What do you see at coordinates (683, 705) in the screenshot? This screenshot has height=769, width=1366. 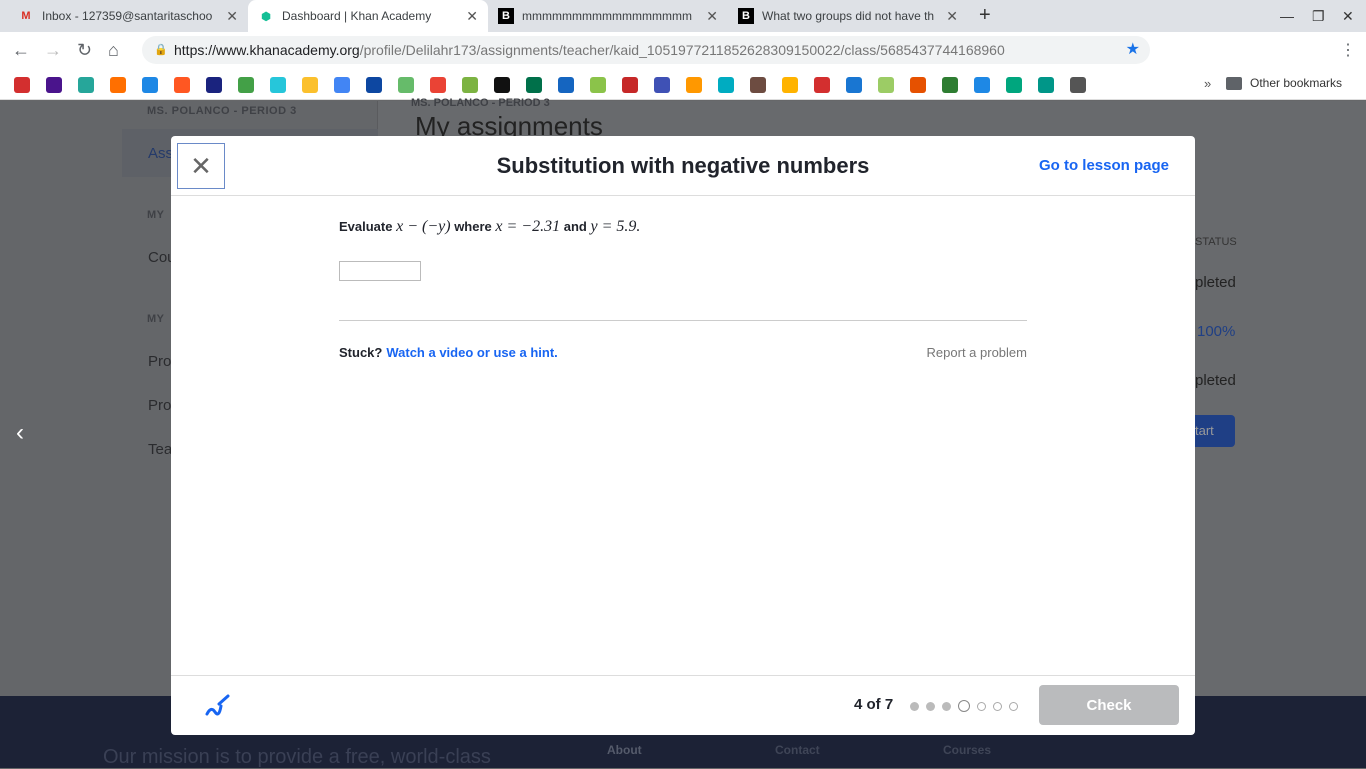 I see `modal-footer: 4 of 7 Check` at bounding box center [683, 705].